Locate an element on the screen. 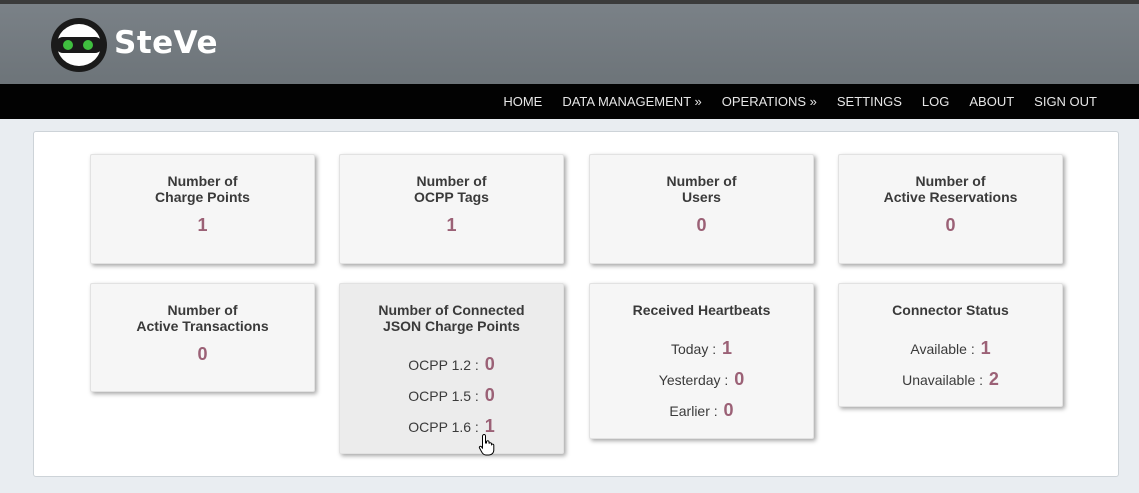 The image size is (1139, 493). card-title: Number of Connected JSON Charge Points is located at coordinates (451, 318).